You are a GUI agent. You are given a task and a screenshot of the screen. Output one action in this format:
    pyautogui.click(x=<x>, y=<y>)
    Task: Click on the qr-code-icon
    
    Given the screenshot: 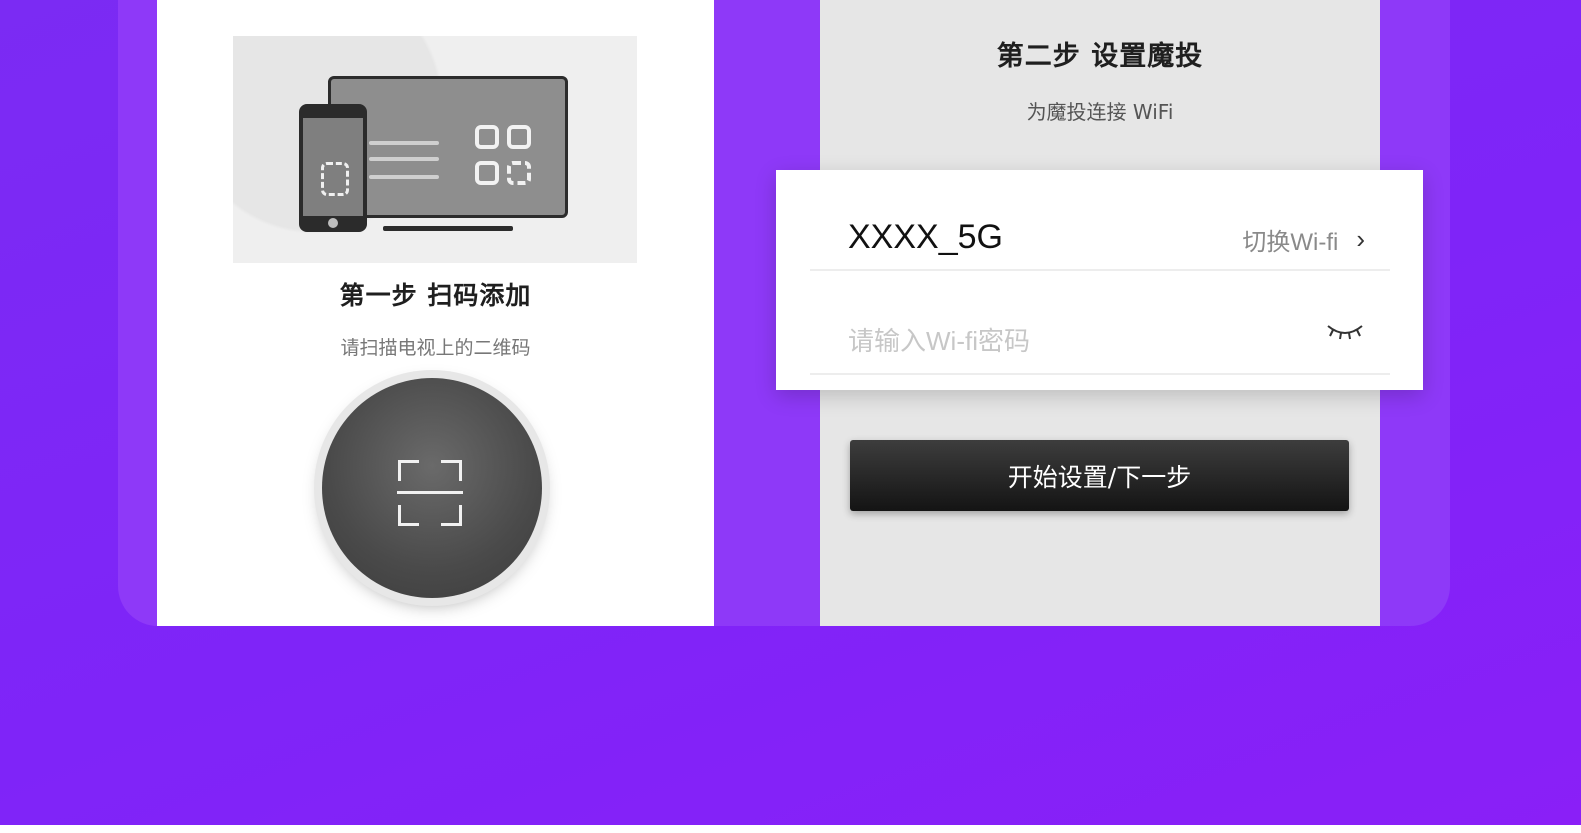 What is the action you would take?
    pyautogui.click(x=503, y=155)
    